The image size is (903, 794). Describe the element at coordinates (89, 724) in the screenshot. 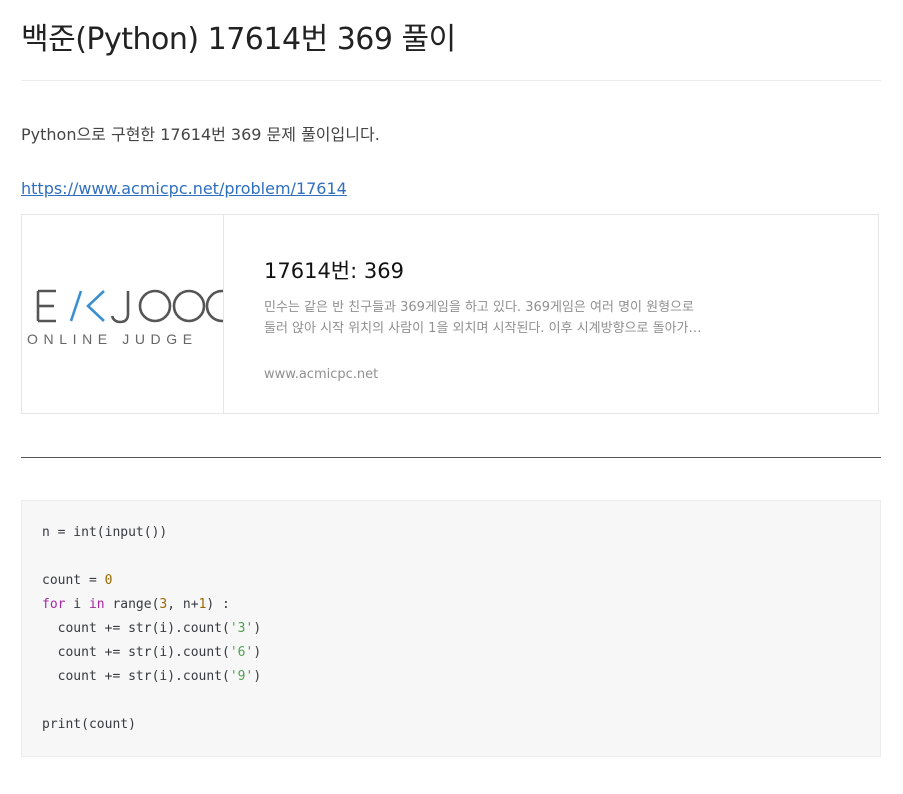

I see `code-line: print(count)` at that location.